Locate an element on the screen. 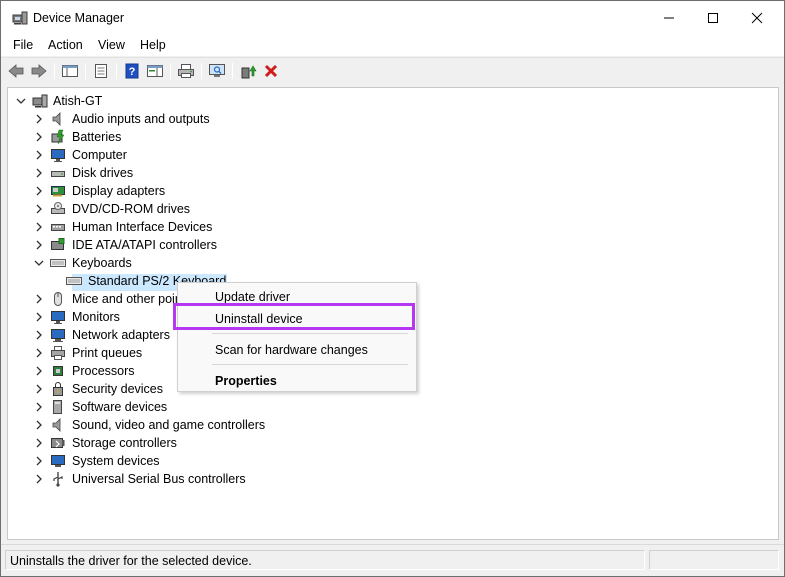 The image size is (785, 577). network-adapter-icon is located at coordinates (58, 335).